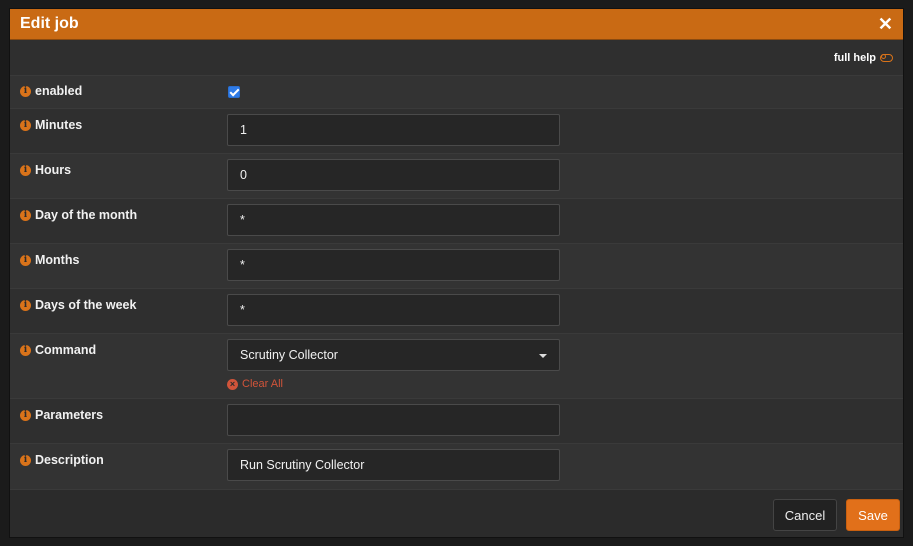 The width and height of the screenshot is (913, 546). I want to click on chevron-down-icon, so click(543, 356).